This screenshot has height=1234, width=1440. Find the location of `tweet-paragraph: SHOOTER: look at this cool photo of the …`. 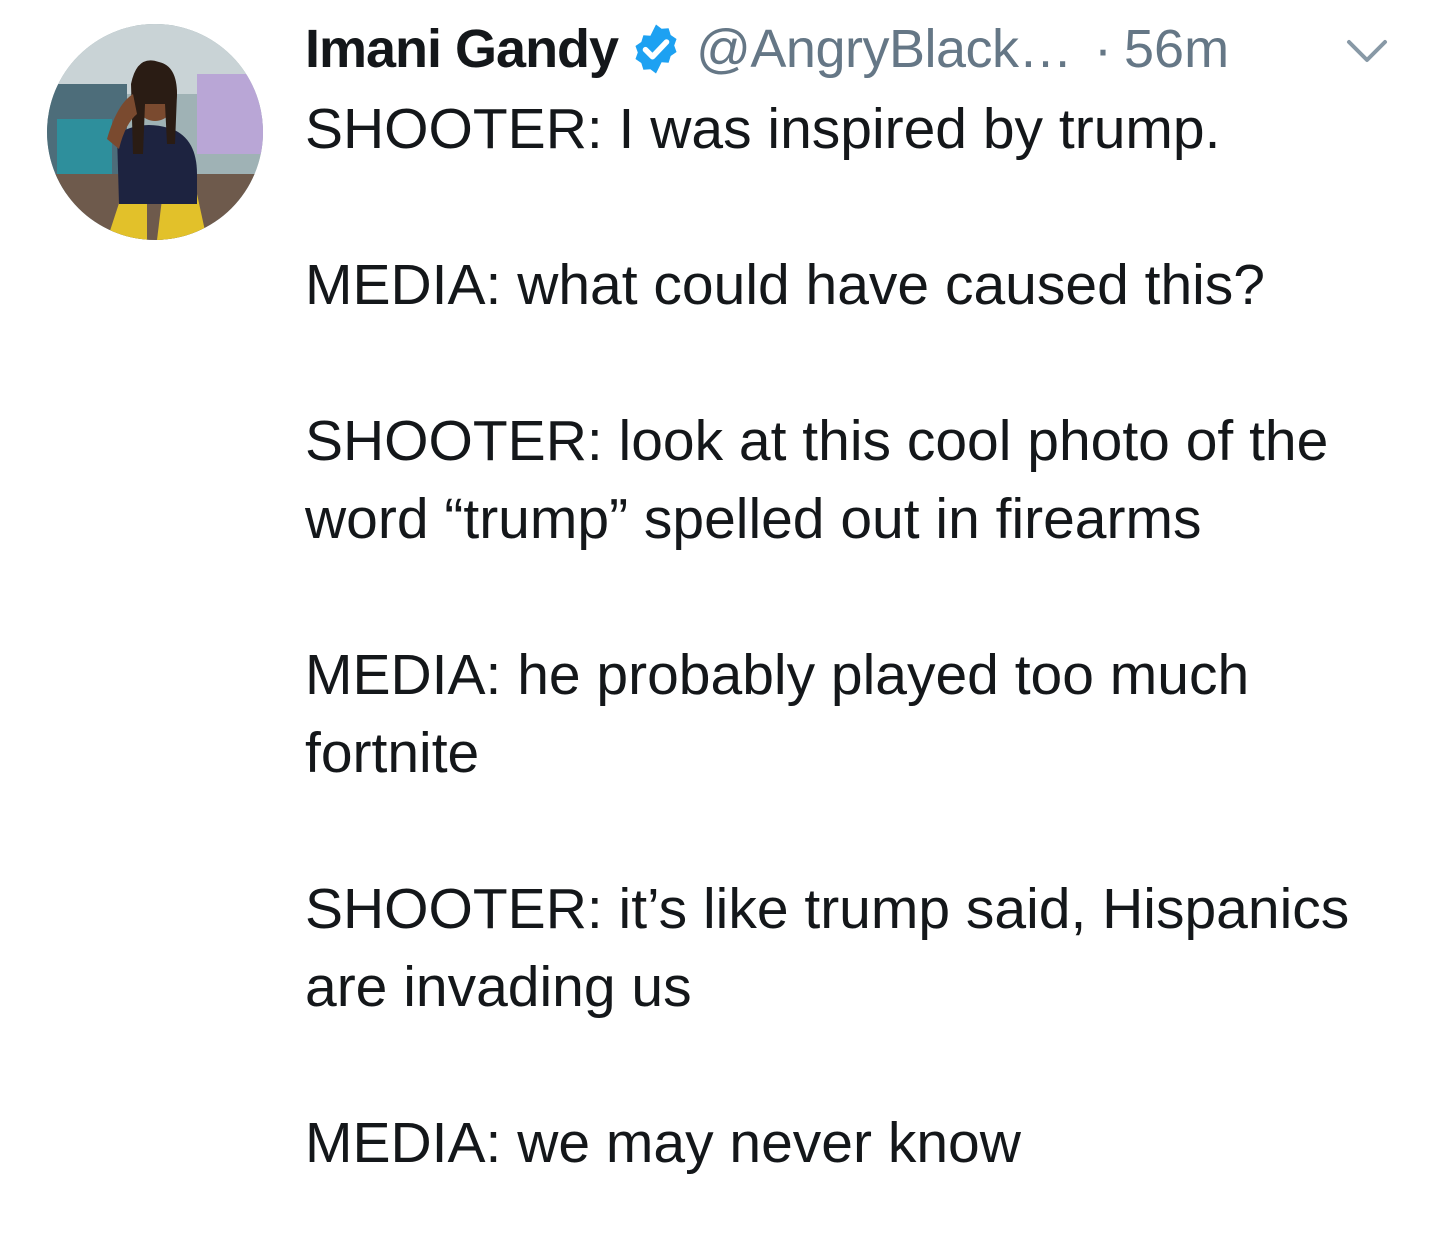

tweet-paragraph: SHOOTER: look at this cool photo of the … is located at coordinates (817, 480).